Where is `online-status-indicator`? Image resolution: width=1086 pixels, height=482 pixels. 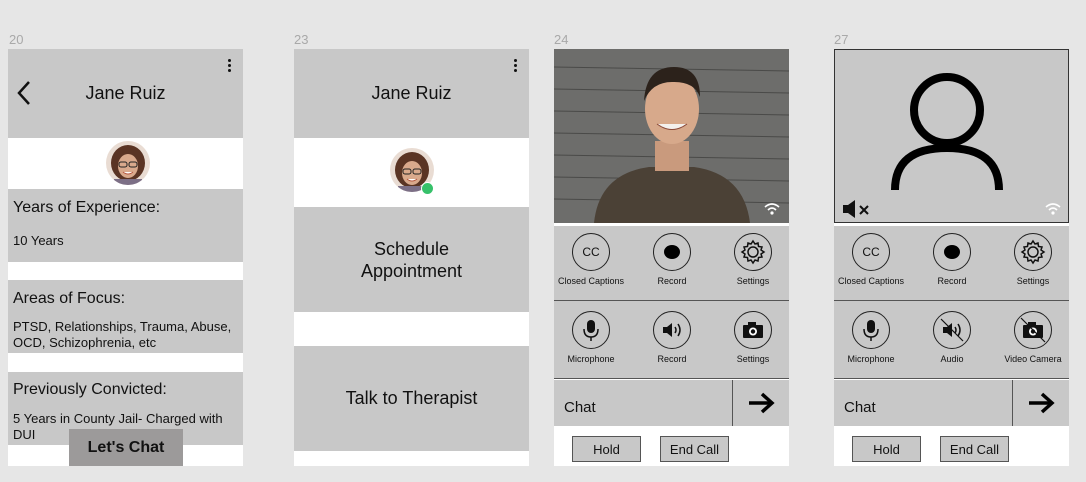
online-status-indicator is located at coordinates (427, 188).